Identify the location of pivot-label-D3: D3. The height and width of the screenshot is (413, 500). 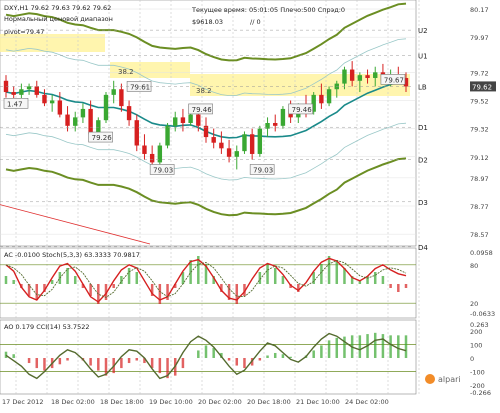
(423, 203).